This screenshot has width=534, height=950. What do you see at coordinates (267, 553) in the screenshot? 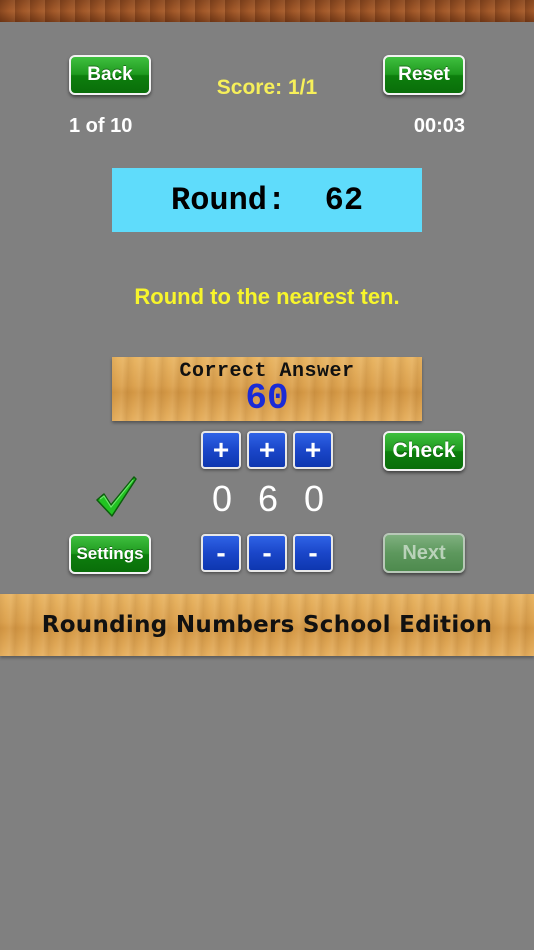
I see `tens-minus-button: -` at bounding box center [267, 553].